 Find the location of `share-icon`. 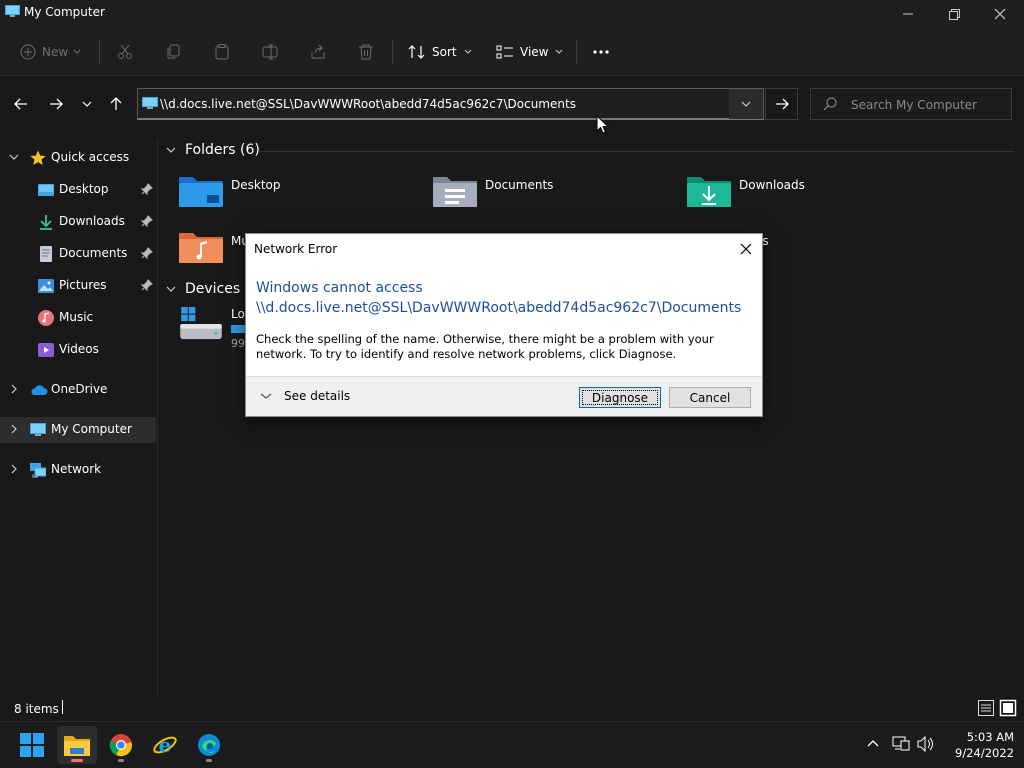

share-icon is located at coordinates (318, 51).